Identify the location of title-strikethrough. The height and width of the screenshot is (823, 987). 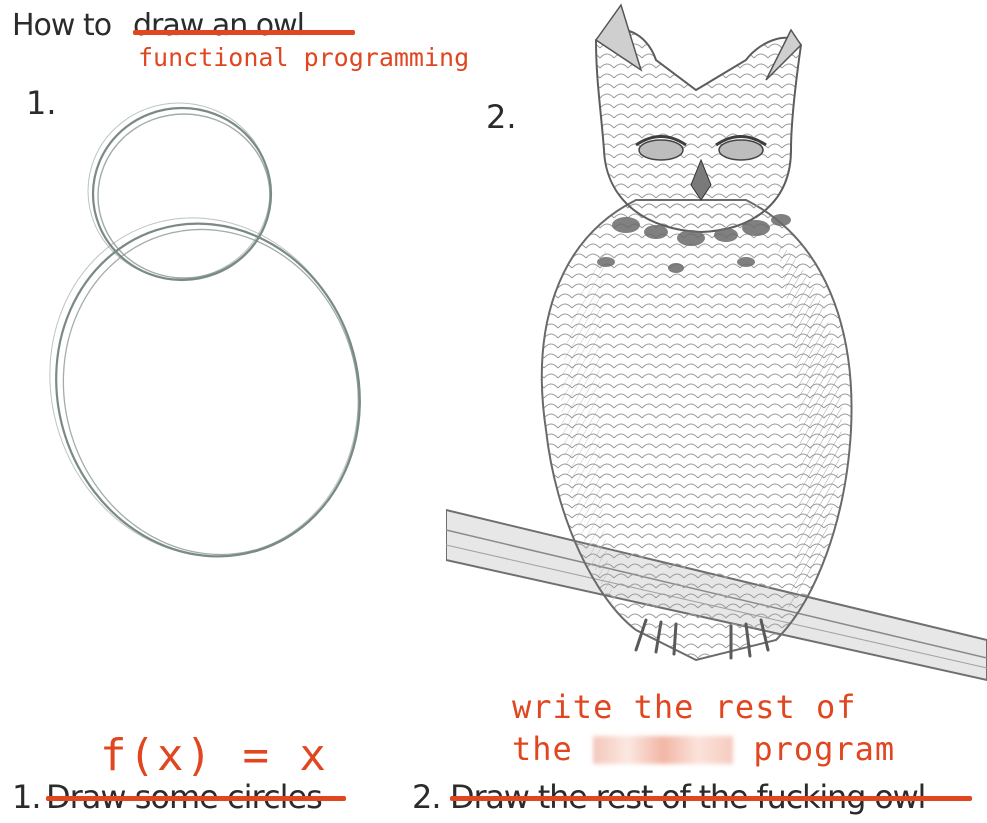
(244, 32).